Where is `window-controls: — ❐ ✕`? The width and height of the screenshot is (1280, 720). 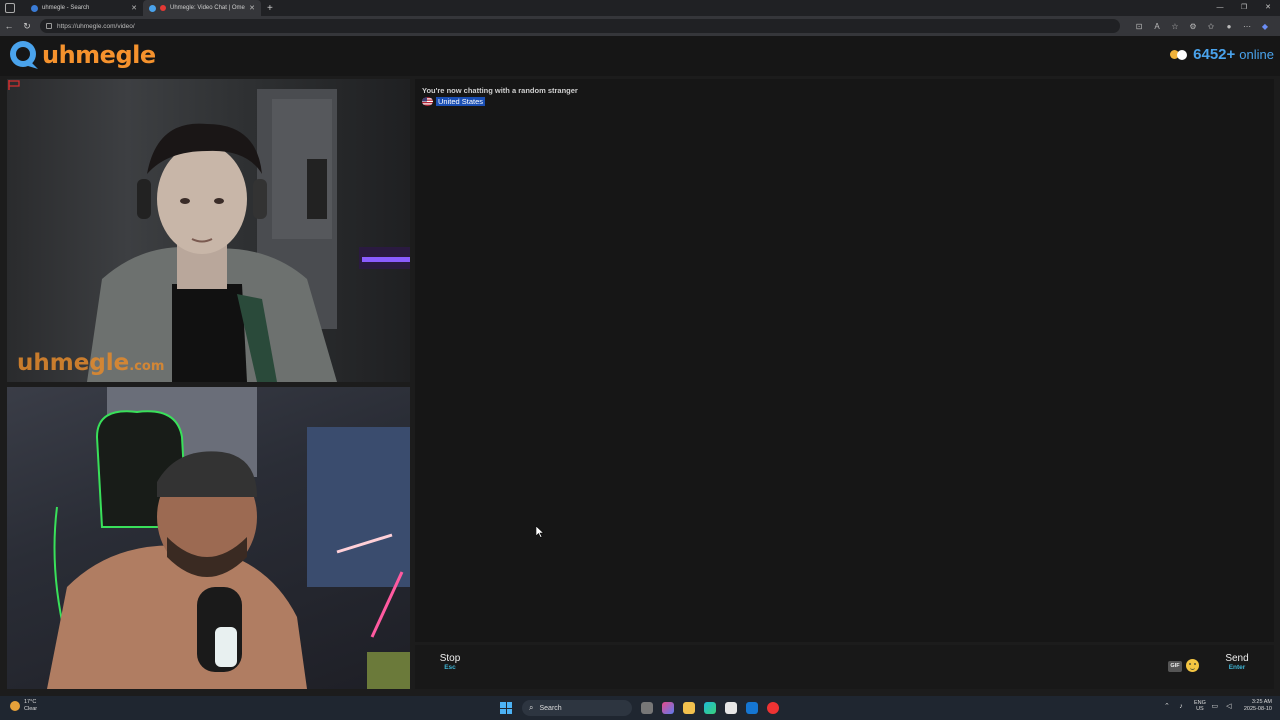
window-controls: — ❐ ✕ is located at coordinates (1244, 8).